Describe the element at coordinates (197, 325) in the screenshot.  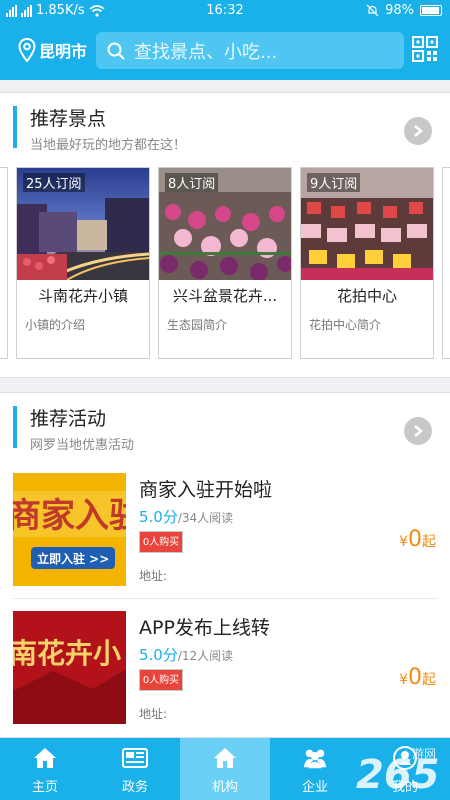
I see `spot-desc: 生态园简介` at that location.